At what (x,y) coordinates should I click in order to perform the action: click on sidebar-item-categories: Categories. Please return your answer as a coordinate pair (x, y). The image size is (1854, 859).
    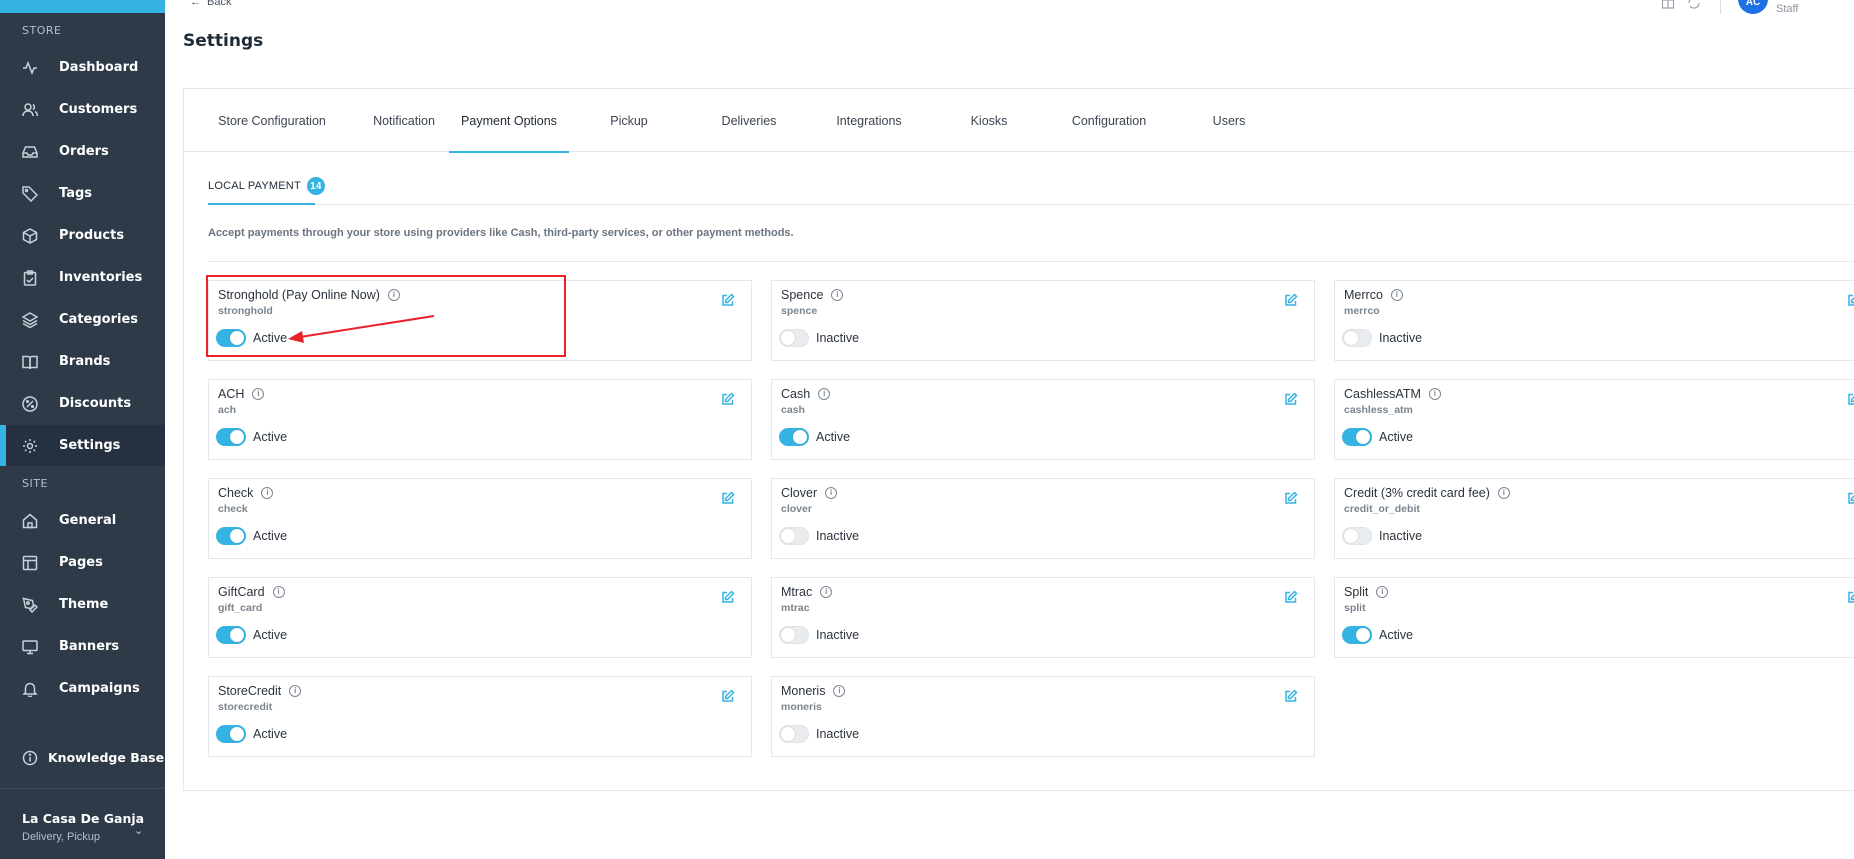
    Looking at the image, I should click on (82, 319).